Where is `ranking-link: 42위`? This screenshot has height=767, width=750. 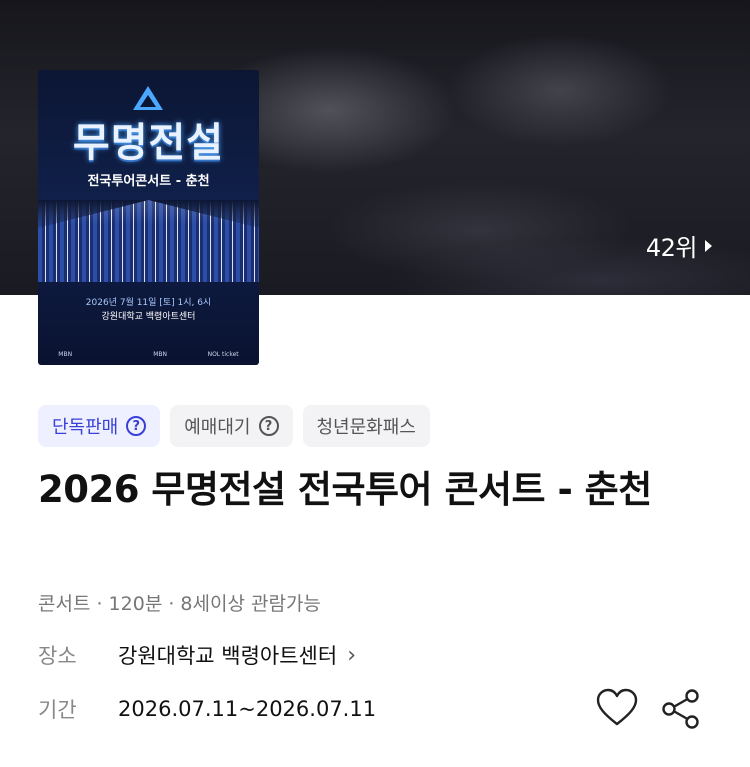
ranking-link: 42위 is located at coordinates (679, 245).